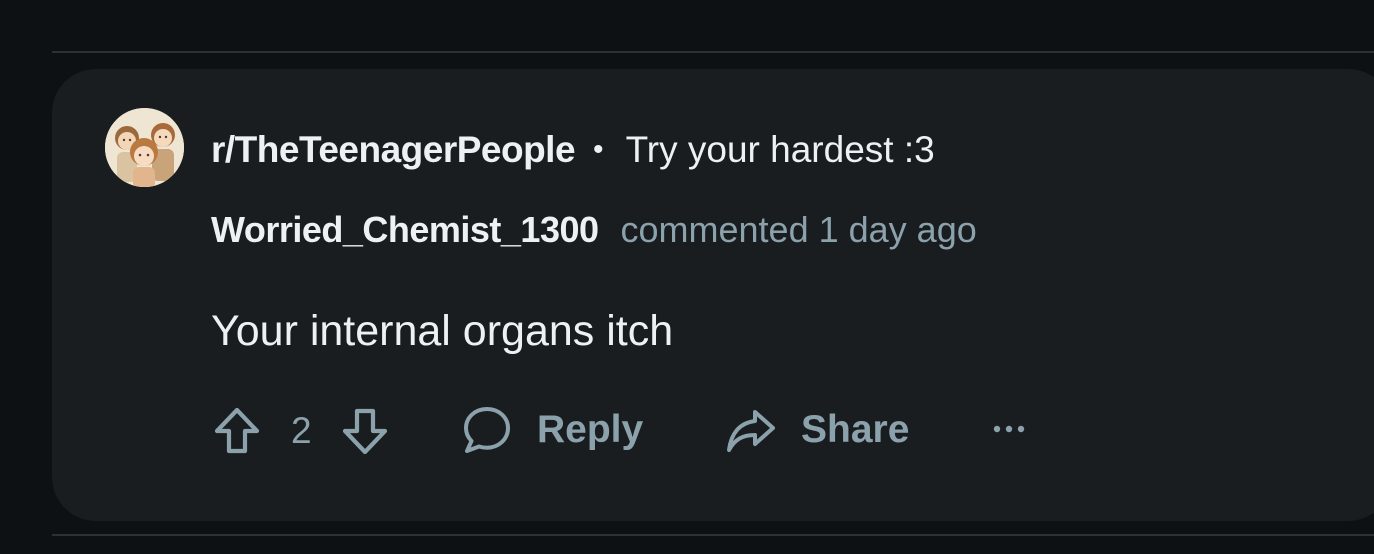 The height and width of the screenshot is (554, 1374). I want to click on post-title-link: Try your hardest :3, so click(780, 150).